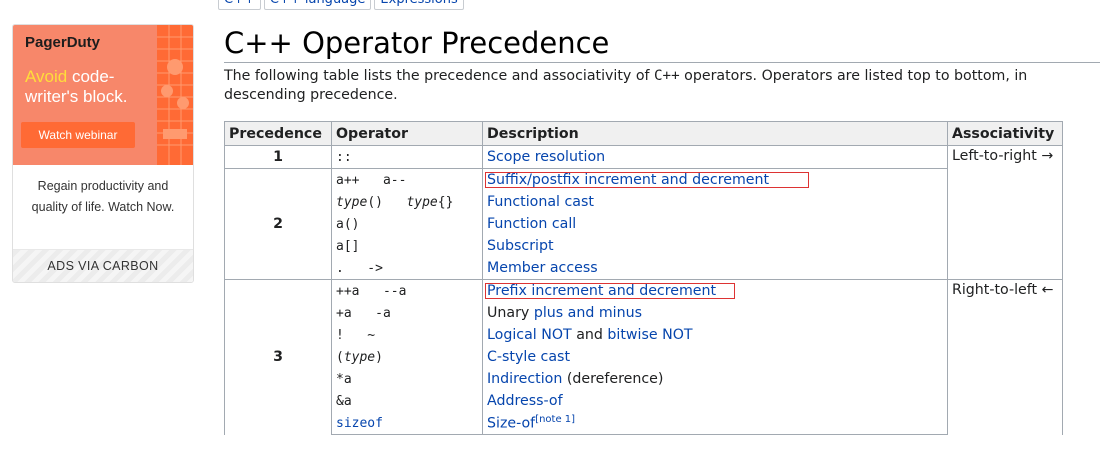 Image resolution: width=1100 pixels, height=461 pixels. What do you see at coordinates (407, 133) in the screenshot?
I see `header-operator: Operator` at bounding box center [407, 133].